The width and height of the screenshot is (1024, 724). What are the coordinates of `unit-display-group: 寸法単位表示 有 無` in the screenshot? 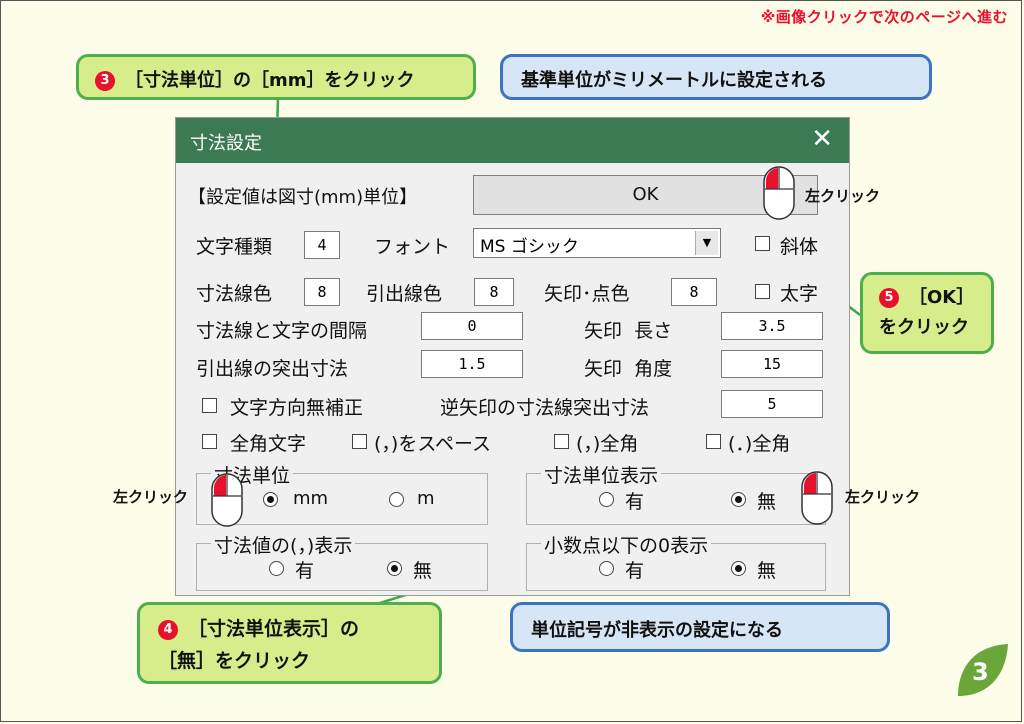 It's located at (676, 493).